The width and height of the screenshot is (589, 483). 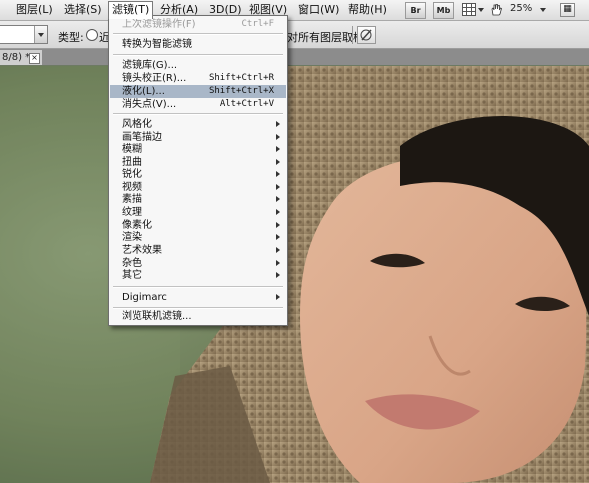 I want to click on submenu-render: 渲染, so click(x=198, y=237).